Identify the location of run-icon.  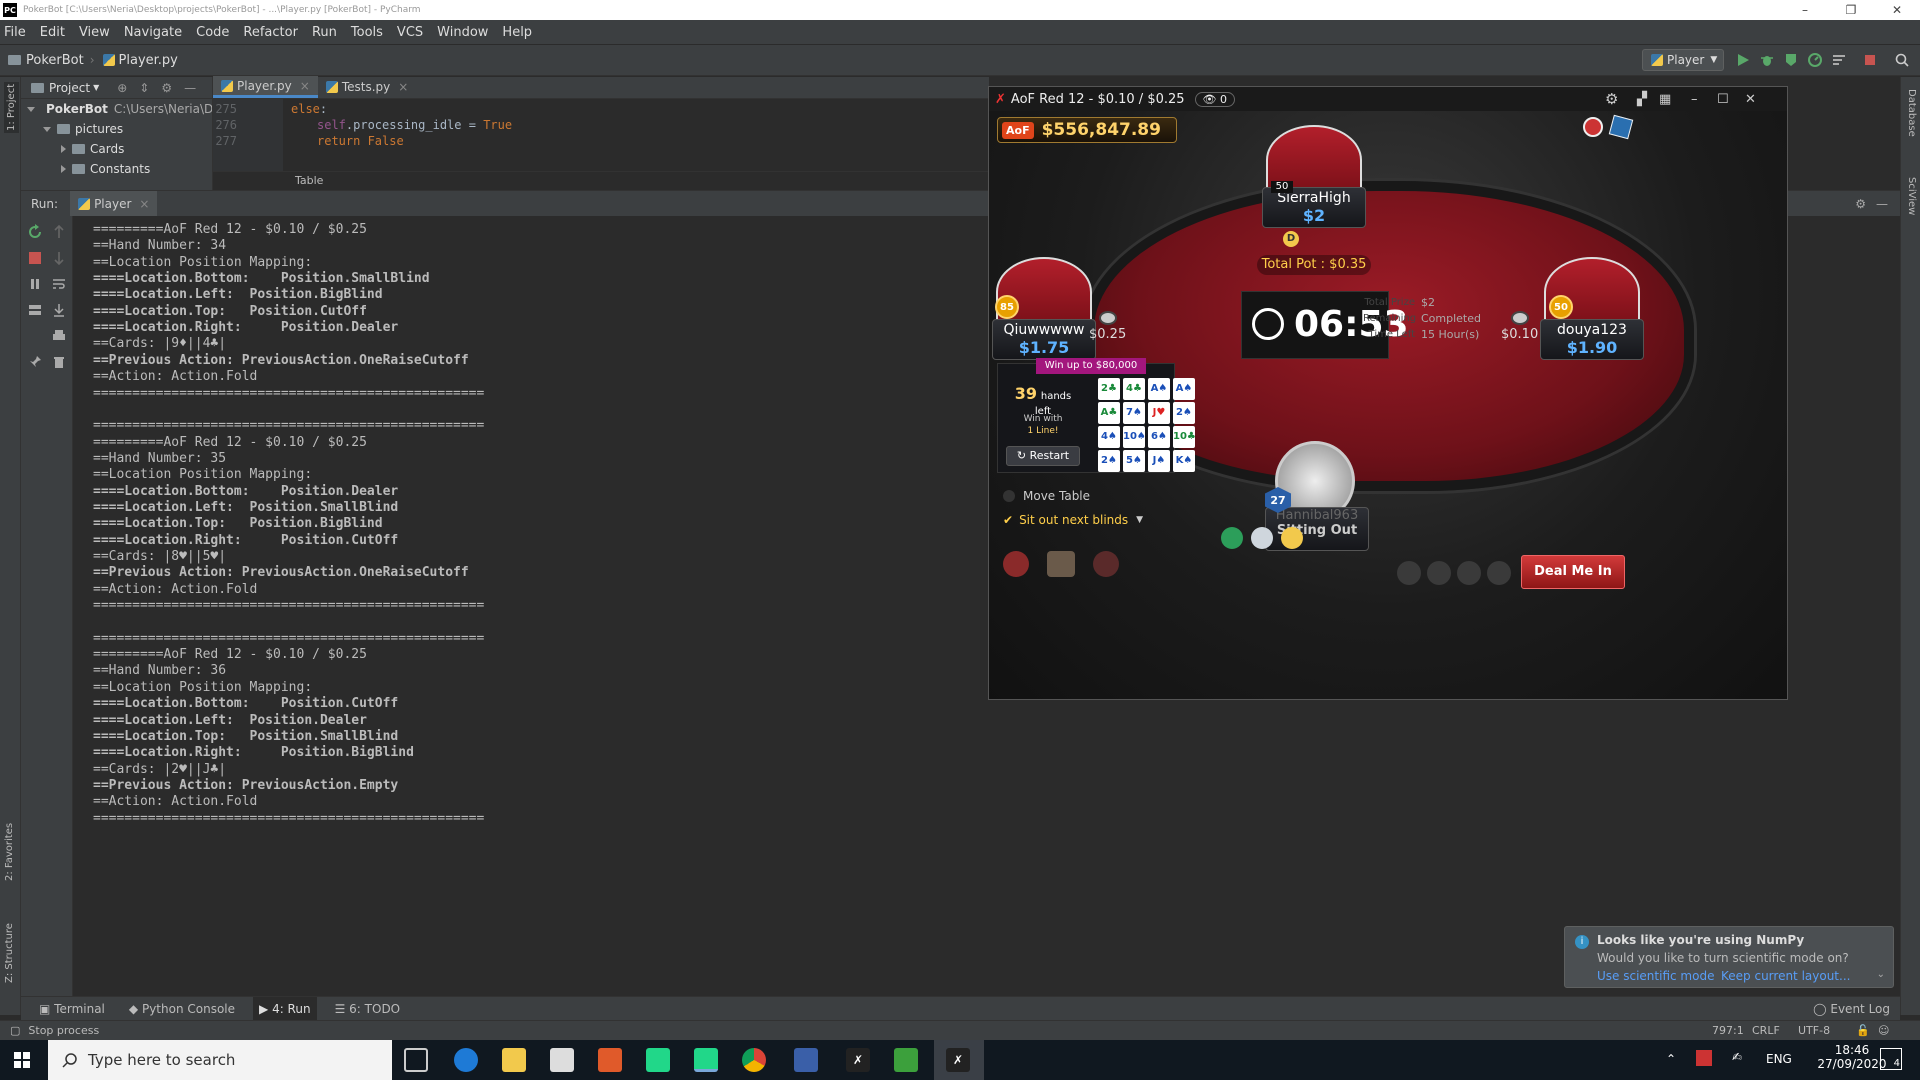
(1743, 60).